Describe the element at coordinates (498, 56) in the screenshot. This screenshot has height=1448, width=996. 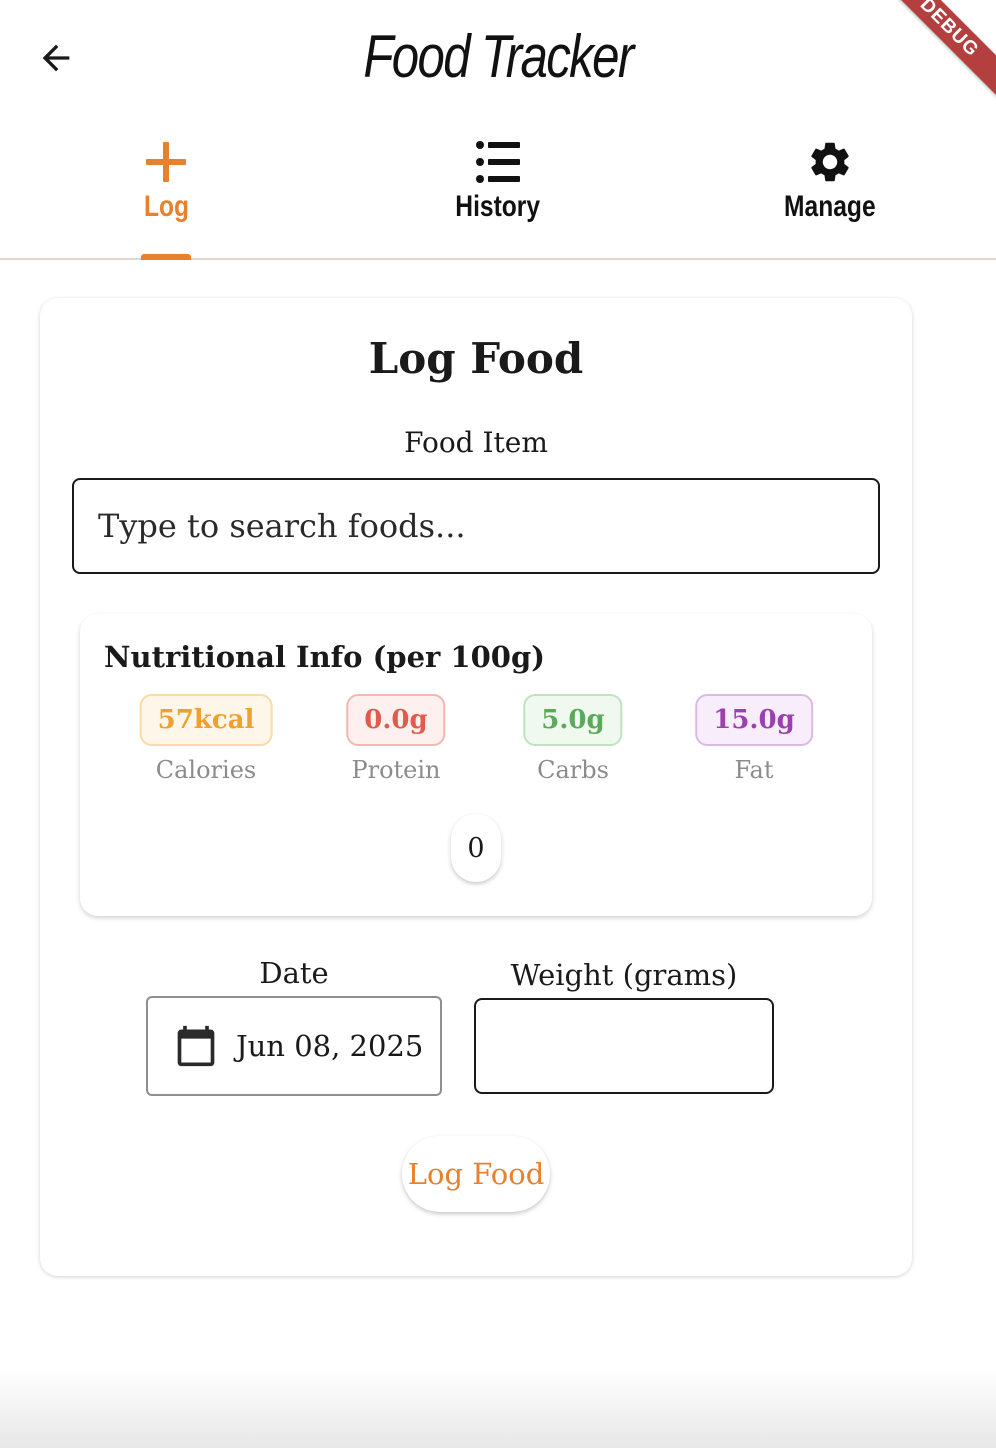
I see `app-title: Food Tracker` at that location.